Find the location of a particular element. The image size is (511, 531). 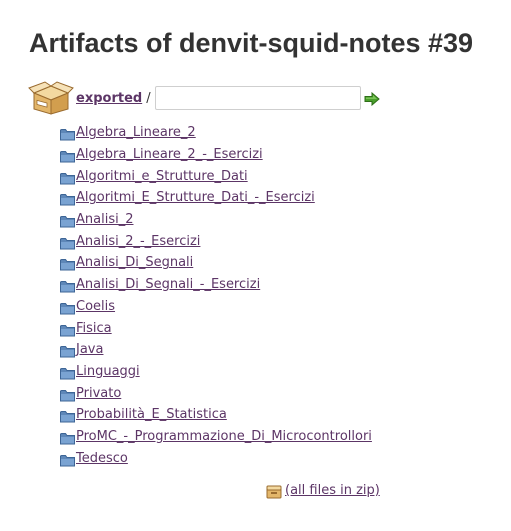

download-zip: (all files in zip) is located at coordinates (323, 490).